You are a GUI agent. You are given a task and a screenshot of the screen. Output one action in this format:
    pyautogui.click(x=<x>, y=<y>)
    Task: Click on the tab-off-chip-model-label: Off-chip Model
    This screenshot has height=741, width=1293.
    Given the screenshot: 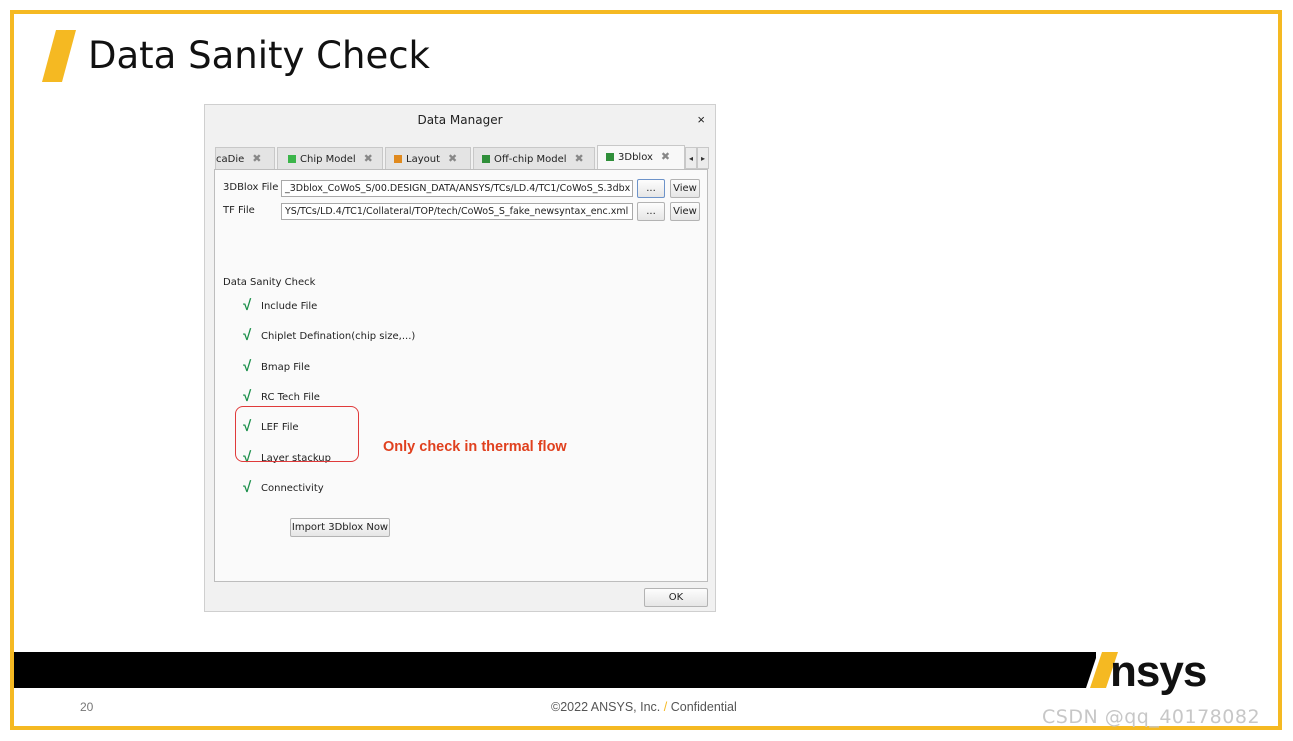 What is the action you would take?
    pyautogui.click(x=530, y=159)
    